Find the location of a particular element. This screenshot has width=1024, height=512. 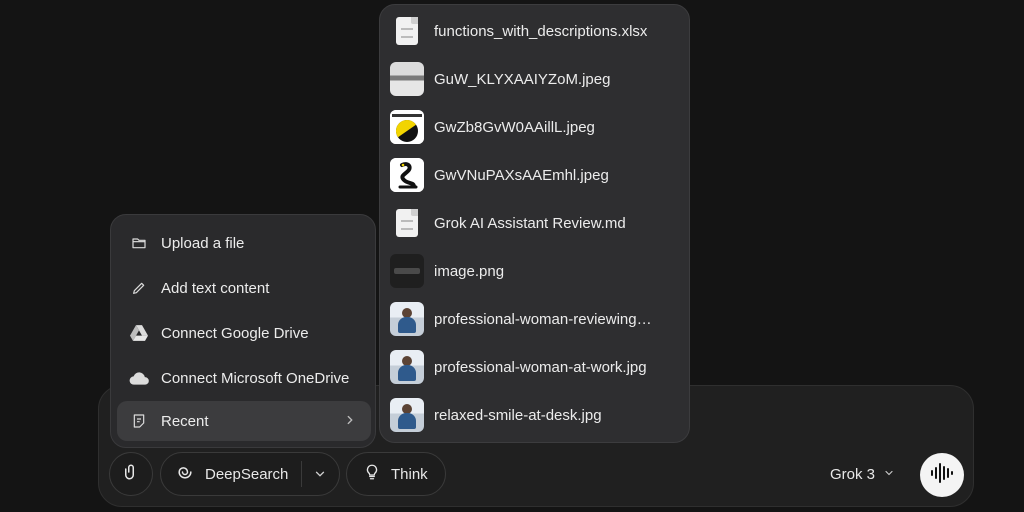

model-selector: Grok 3 is located at coordinates (862, 474).